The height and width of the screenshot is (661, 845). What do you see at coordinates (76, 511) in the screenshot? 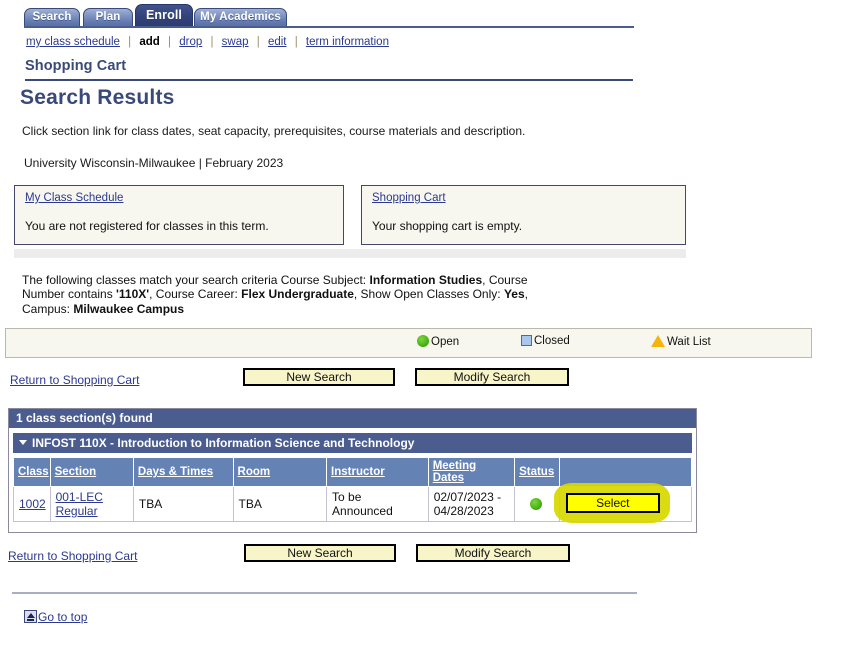
I see `section-link-line2: Regular` at bounding box center [76, 511].